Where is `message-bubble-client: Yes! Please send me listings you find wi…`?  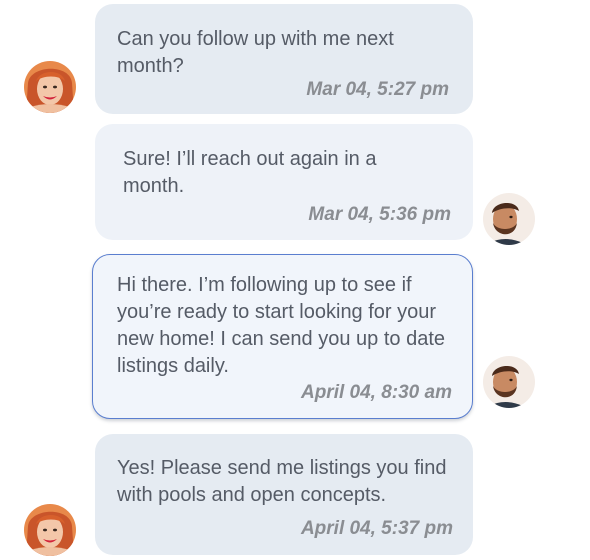
message-bubble-client: Yes! Please send me listings you find wi… is located at coordinates (284, 494).